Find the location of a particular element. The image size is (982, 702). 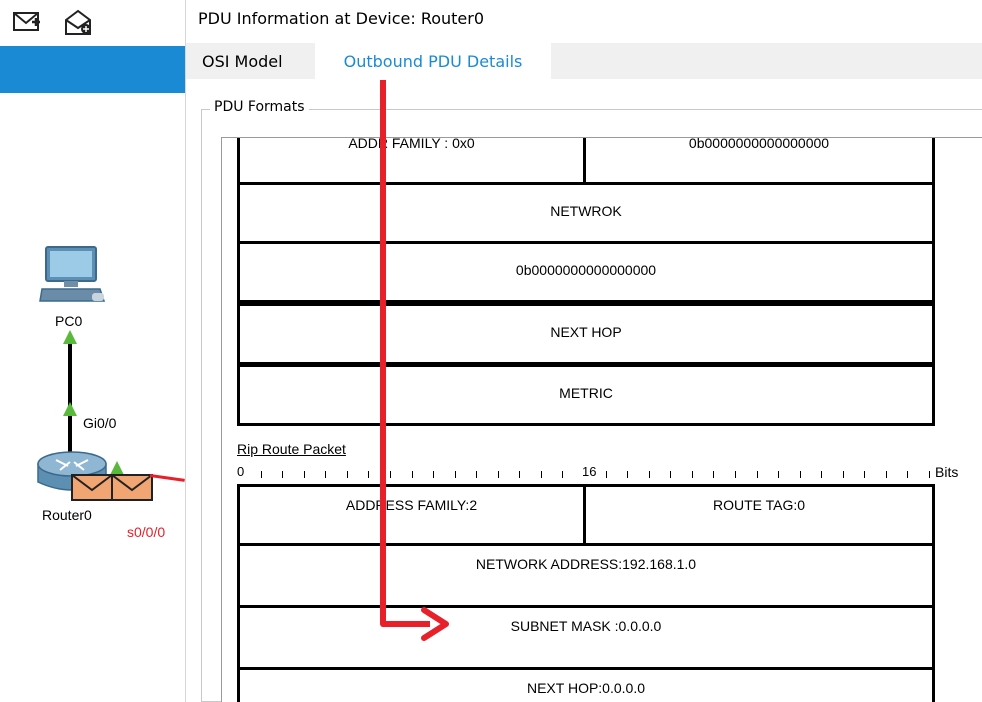

pdu-envelope-icon is located at coordinates (113, 487).